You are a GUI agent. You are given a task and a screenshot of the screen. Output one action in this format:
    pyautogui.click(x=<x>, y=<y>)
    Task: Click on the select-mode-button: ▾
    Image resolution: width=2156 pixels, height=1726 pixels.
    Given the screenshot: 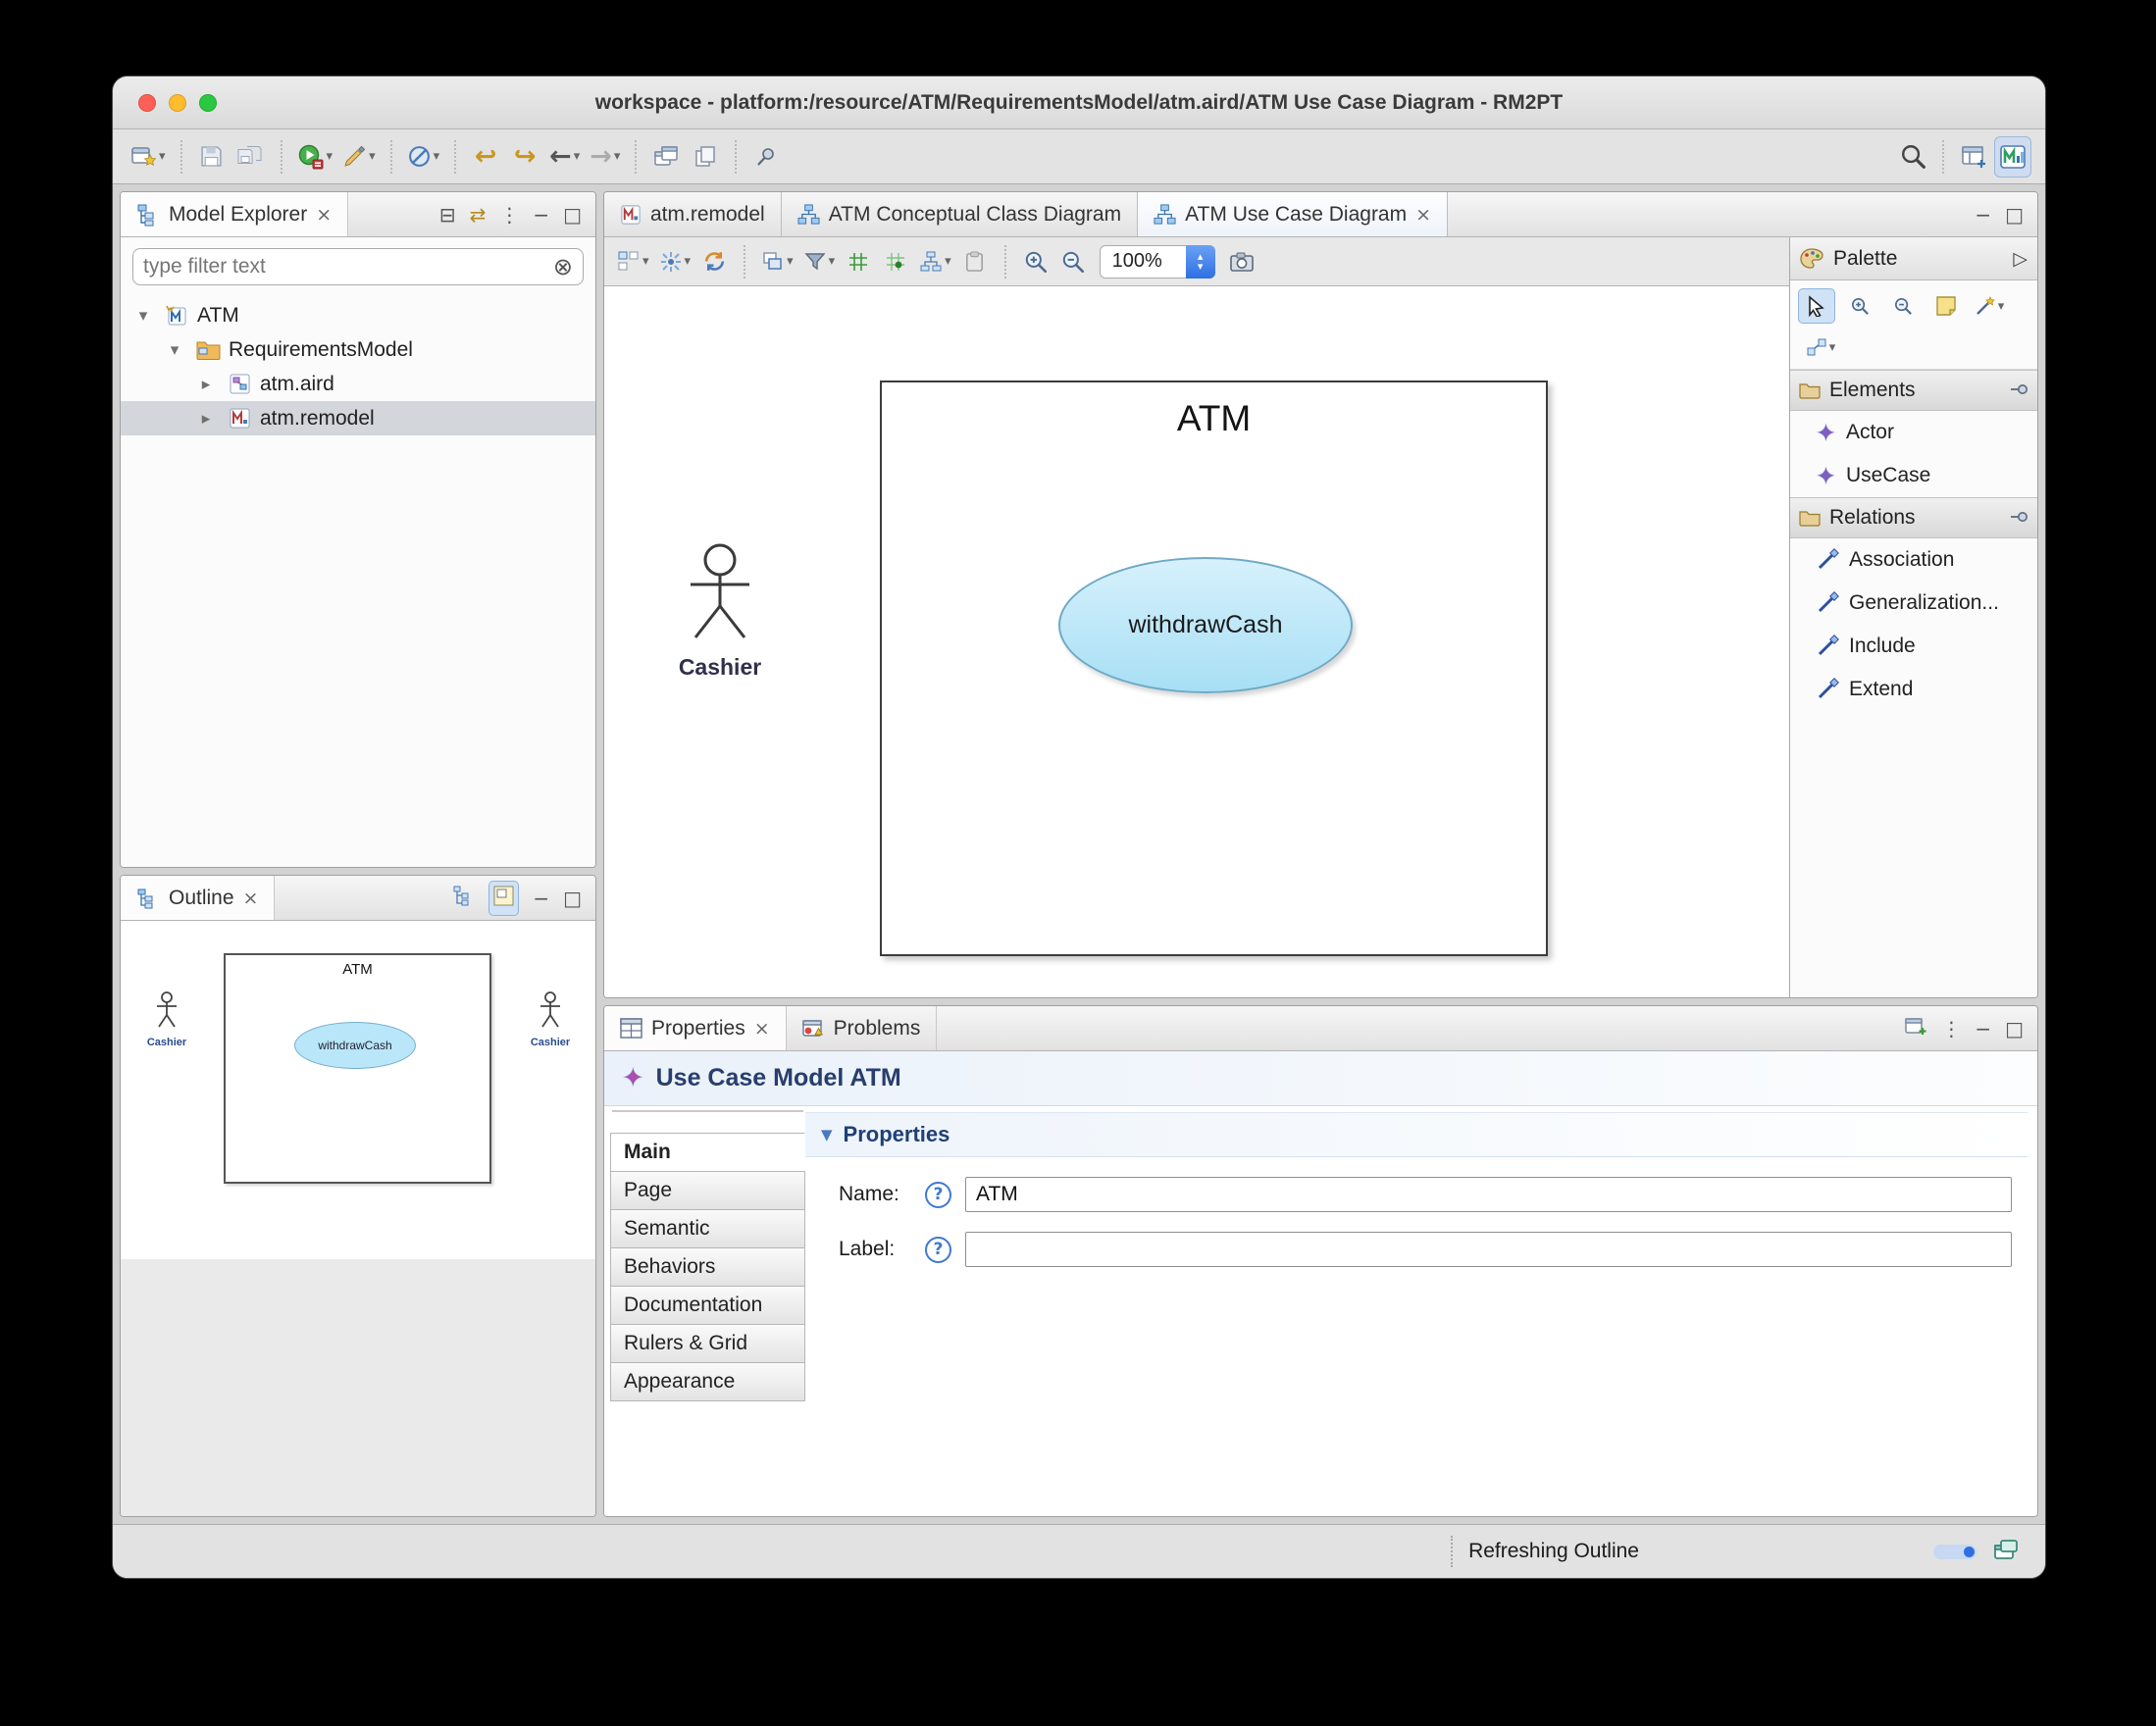 What is the action you would take?
    pyautogui.click(x=633, y=261)
    